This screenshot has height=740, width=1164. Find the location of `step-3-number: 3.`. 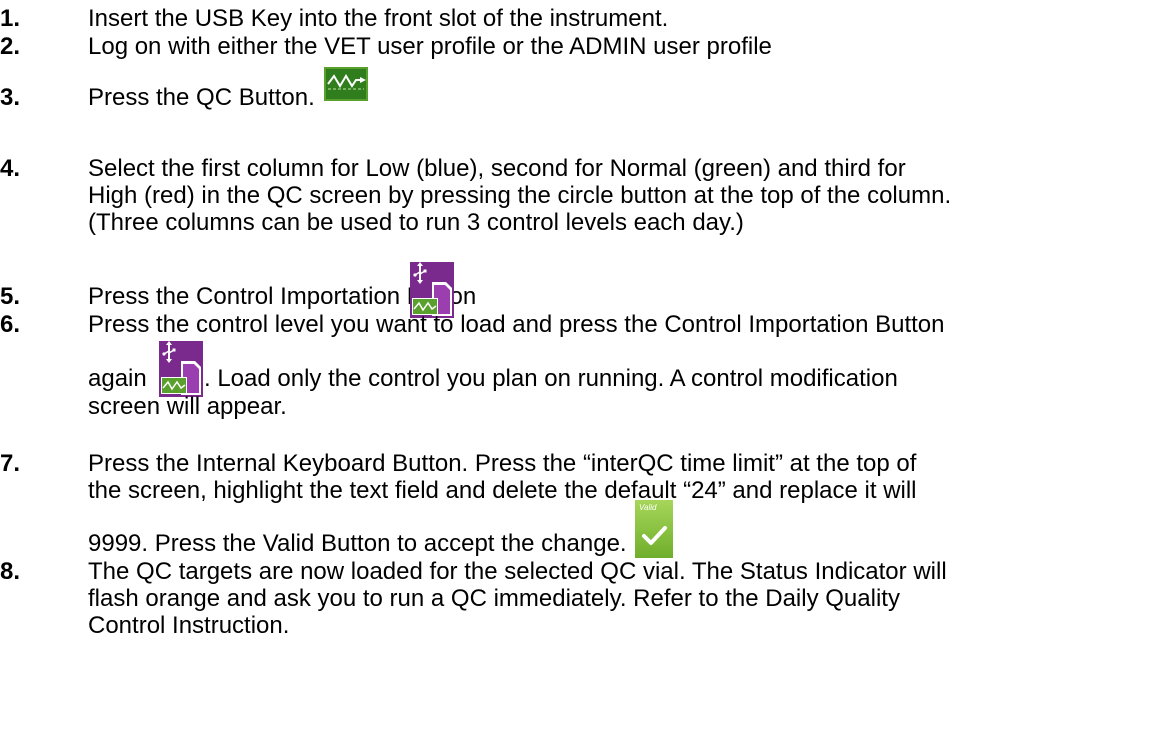

step-3-number: 3. is located at coordinates (10, 97).